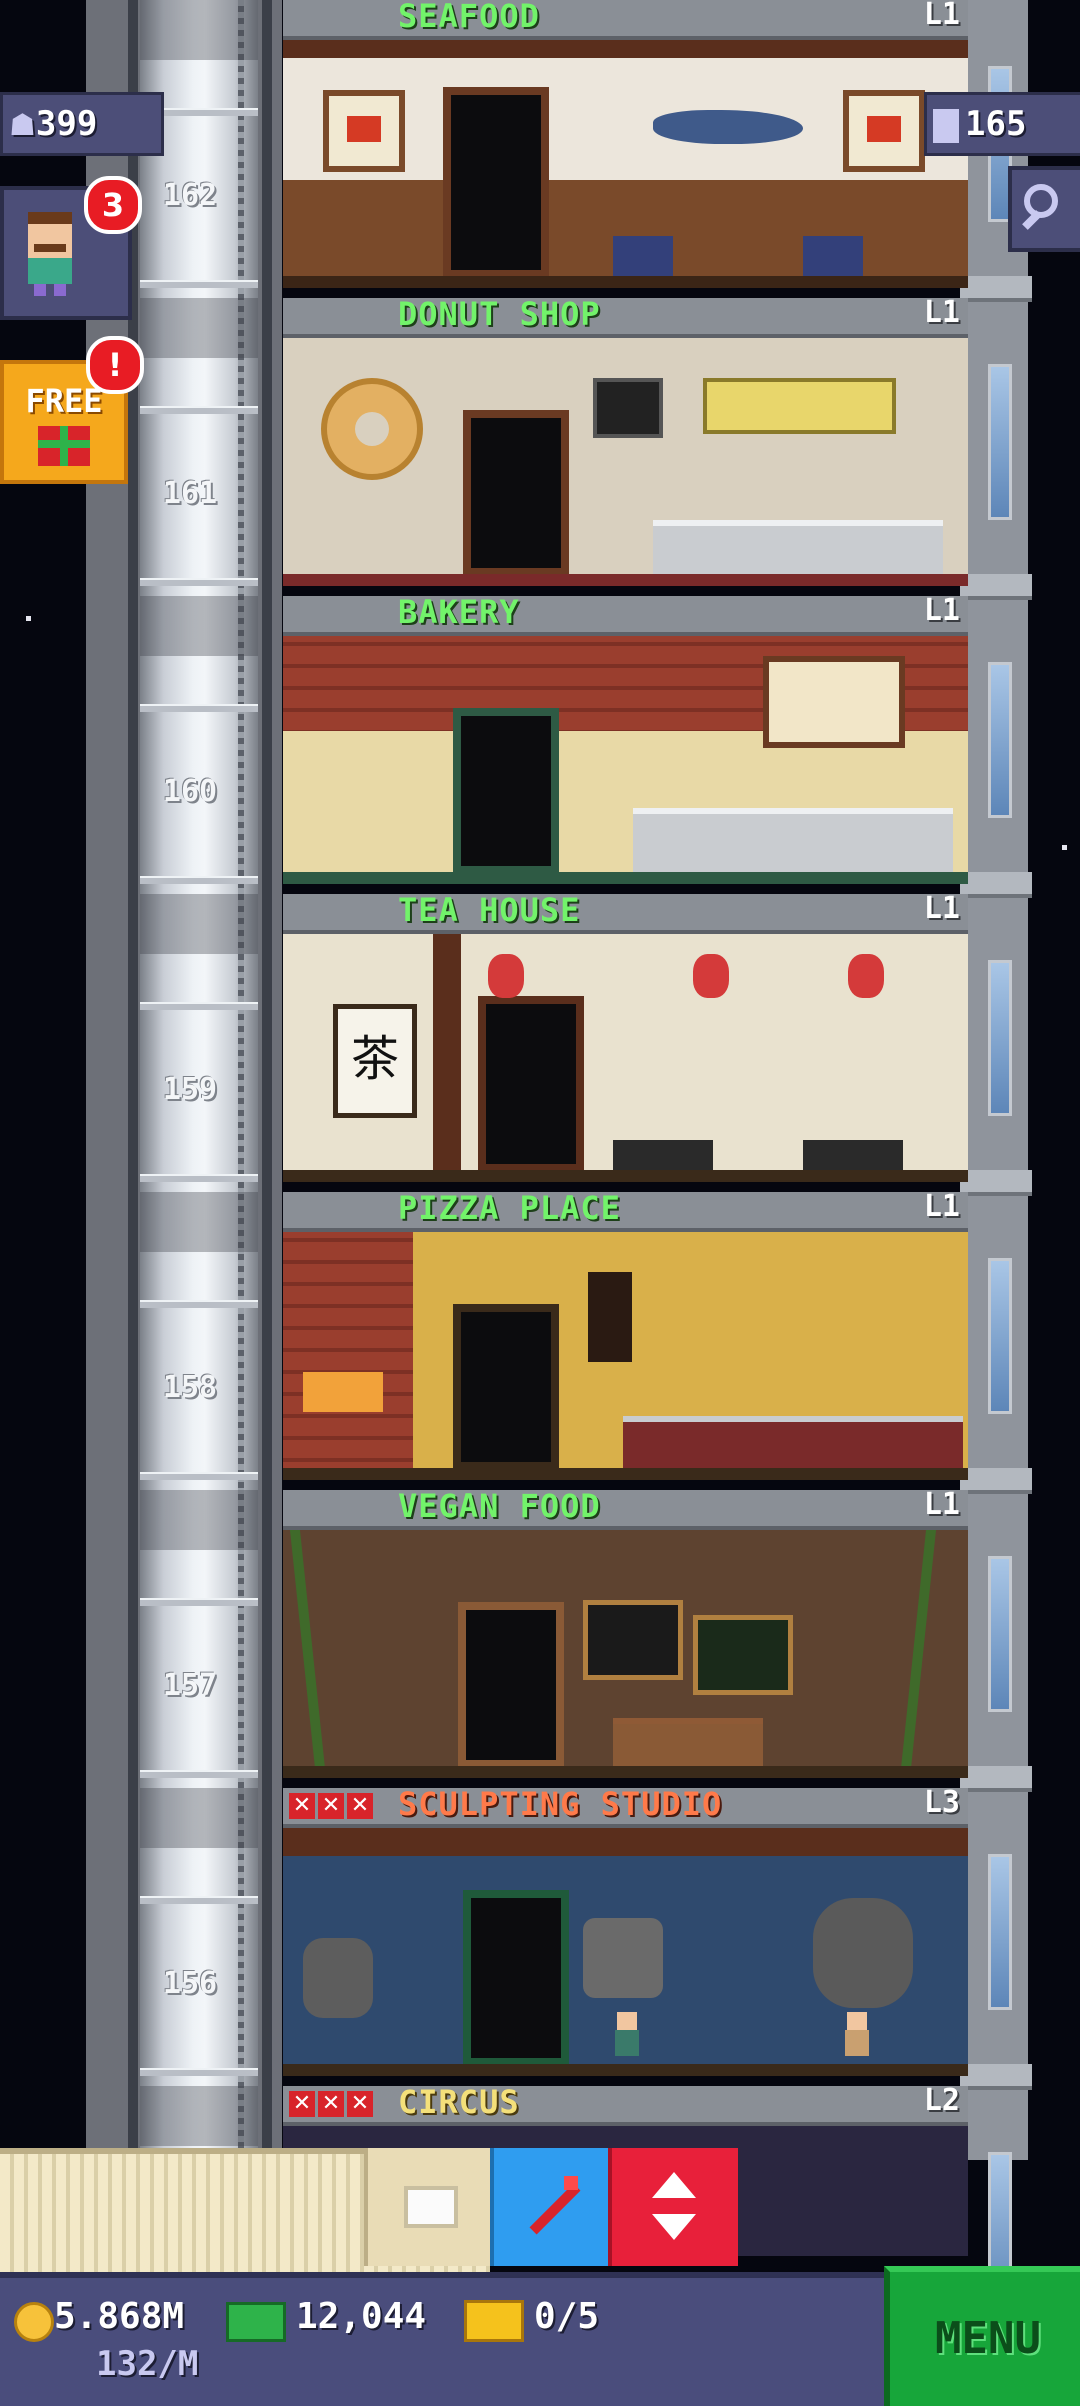 The height and width of the screenshot is (2406, 1080). I want to click on search-button, so click(1044, 209).